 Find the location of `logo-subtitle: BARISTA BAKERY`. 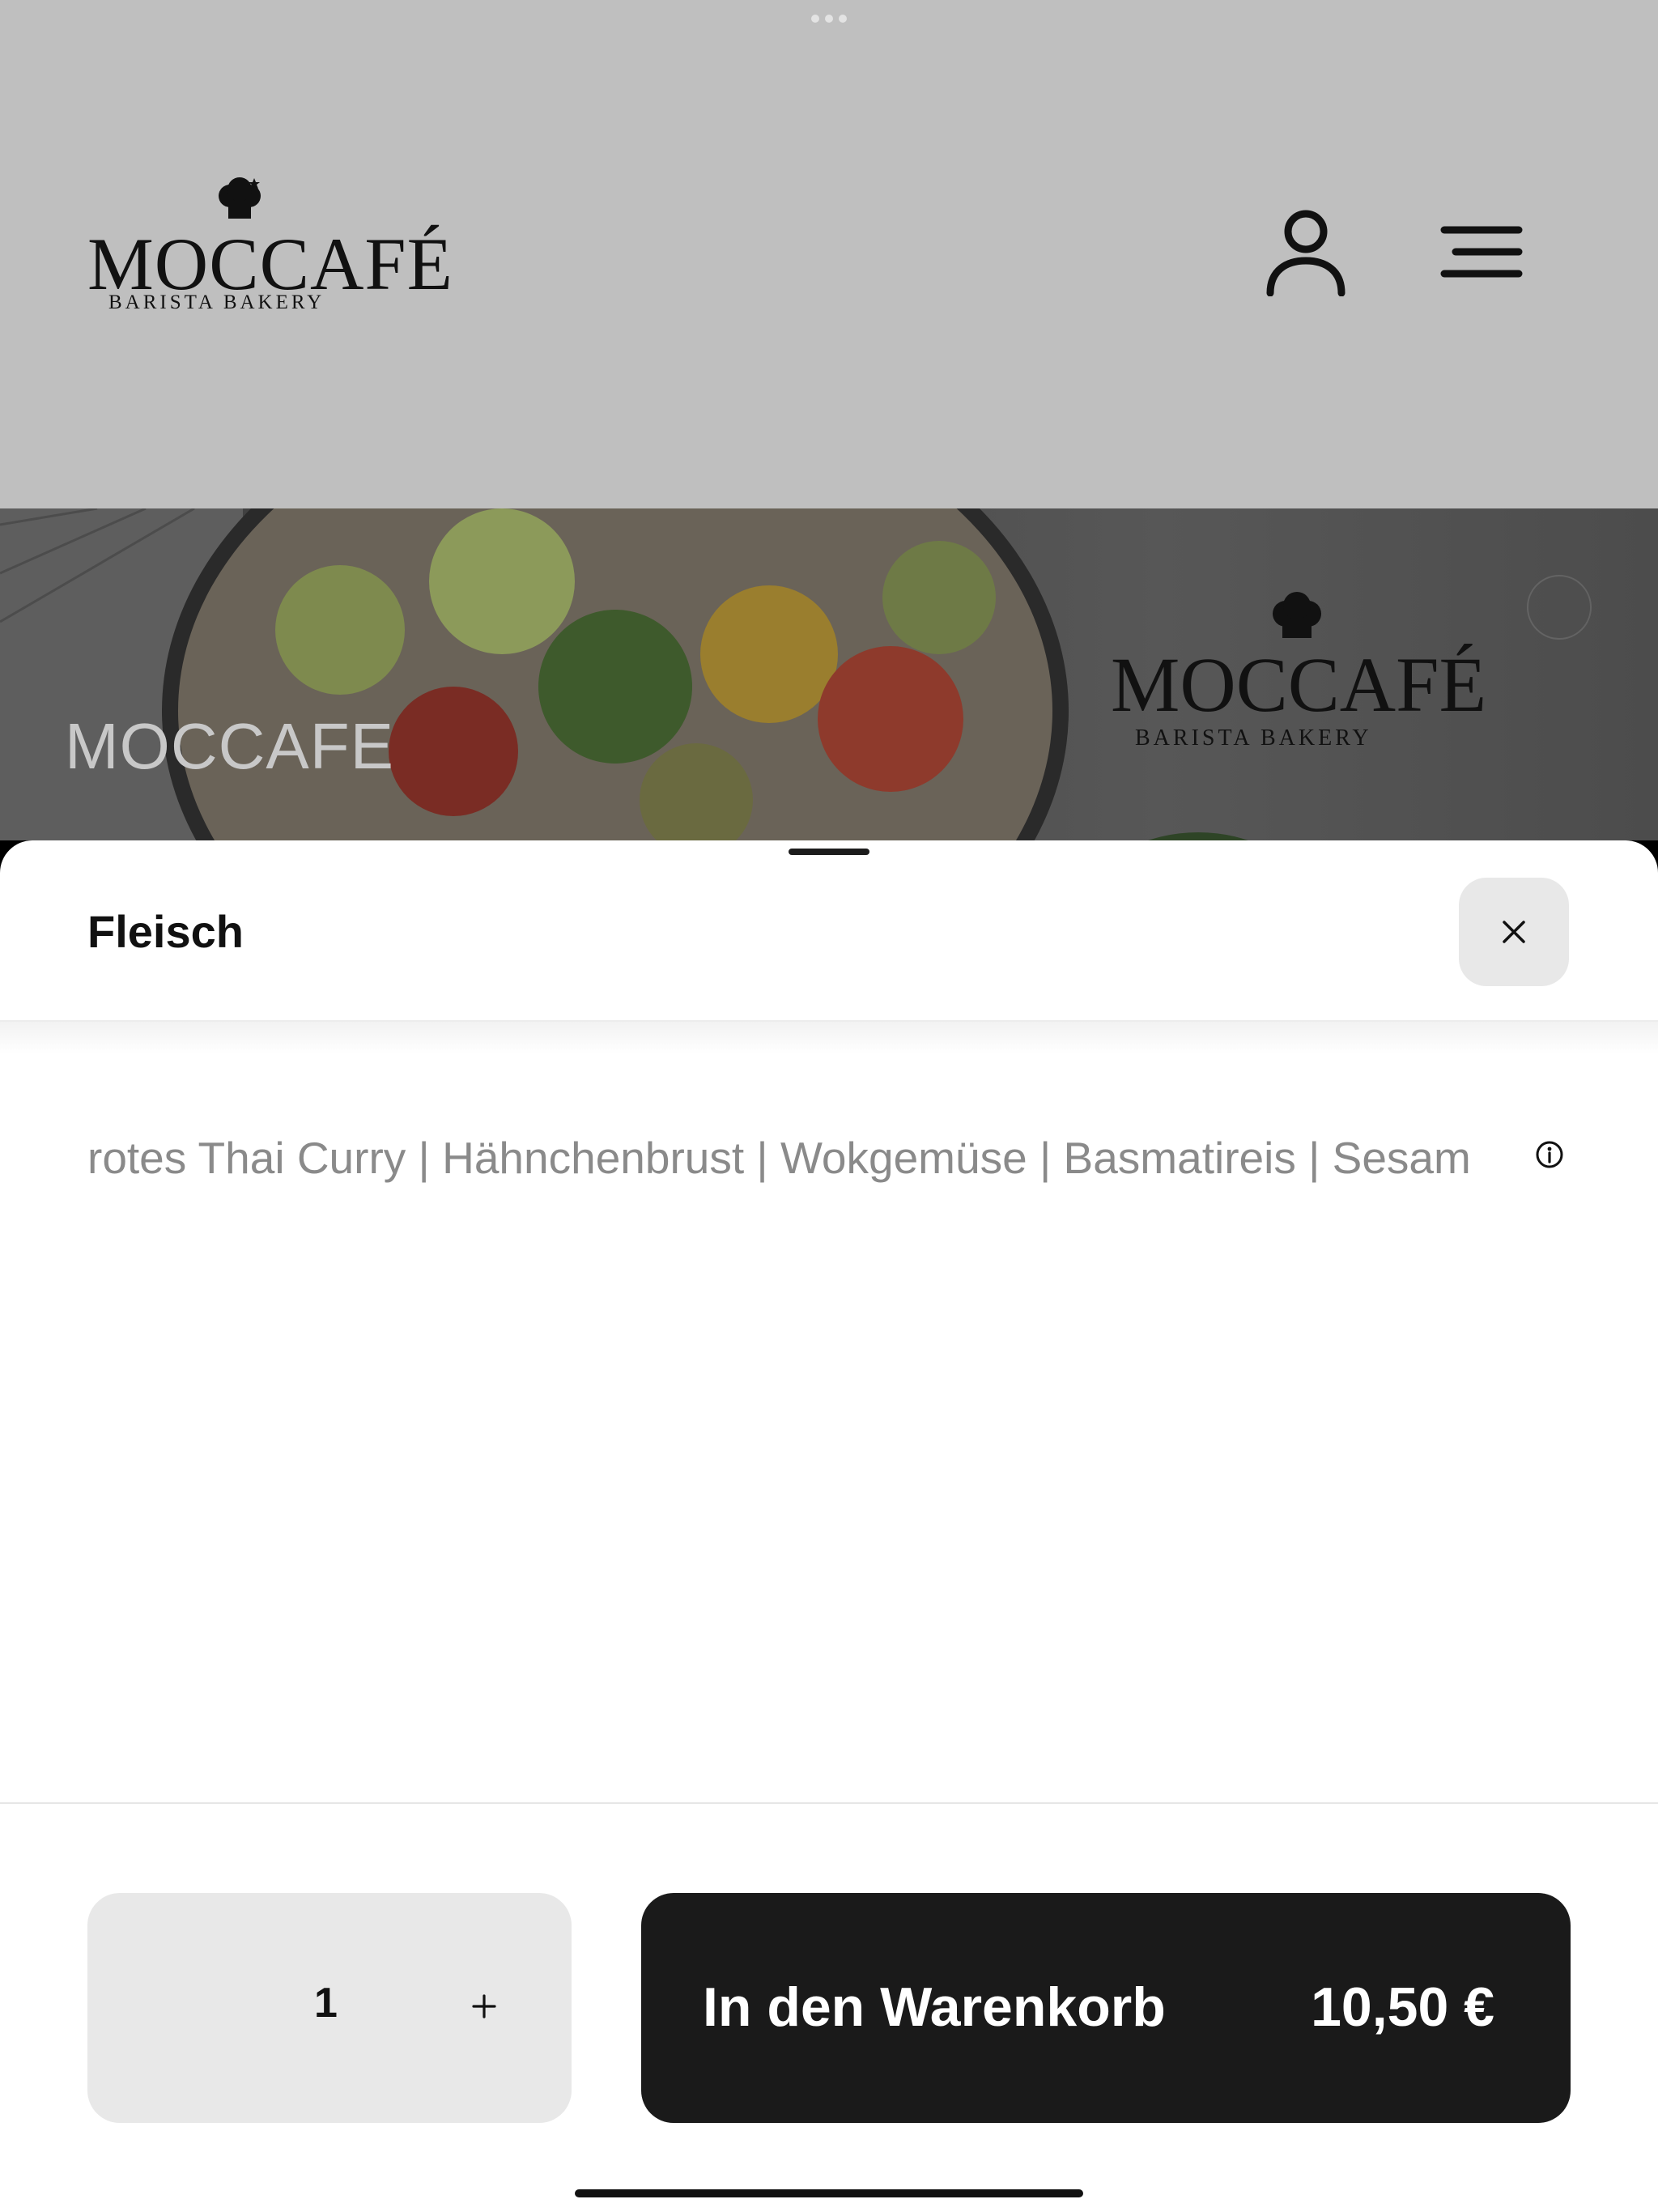

logo-subtitle: BARISTA BAKERY is located at coordinates (216, 302).